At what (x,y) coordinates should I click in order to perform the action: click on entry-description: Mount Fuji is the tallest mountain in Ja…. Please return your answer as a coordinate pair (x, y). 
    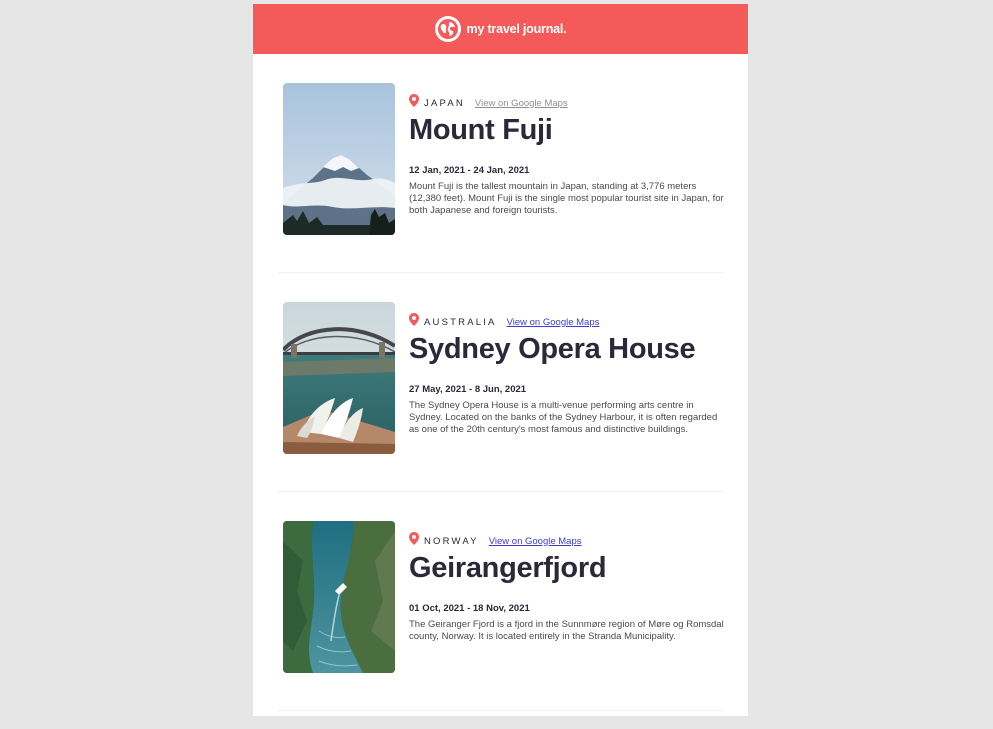
    Looking at the image, I should click on (566, 198).